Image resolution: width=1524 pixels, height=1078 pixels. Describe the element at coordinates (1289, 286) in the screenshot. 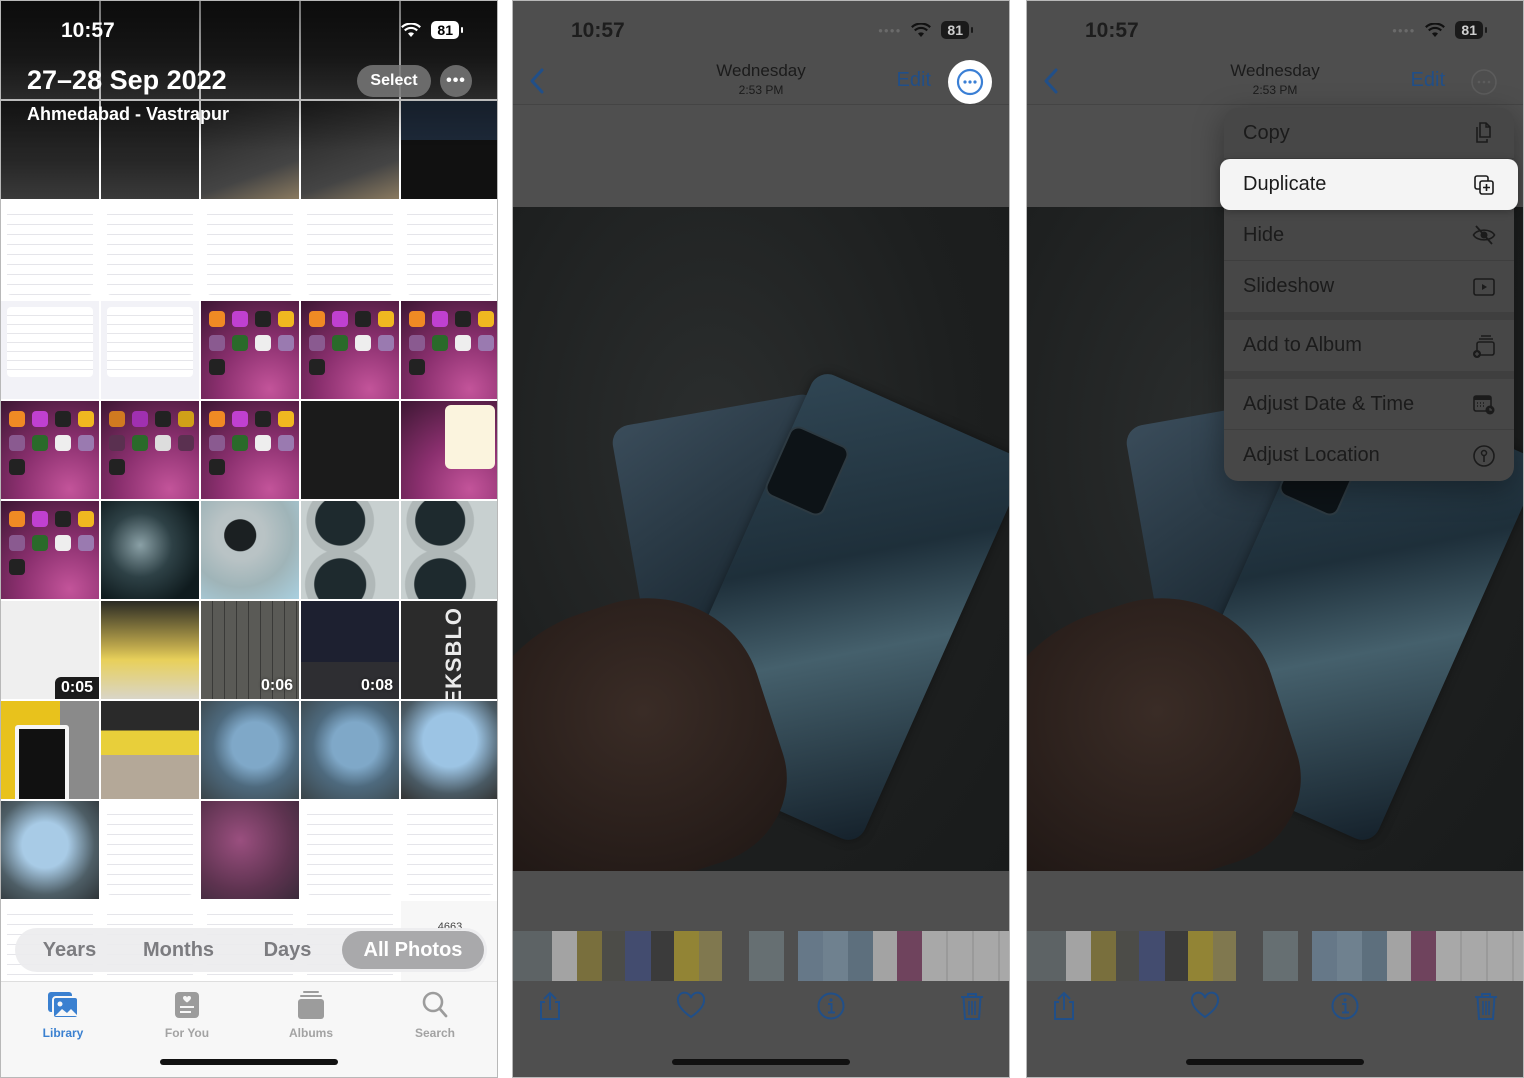

I see `menu-item-label: Slideshow` at that location.